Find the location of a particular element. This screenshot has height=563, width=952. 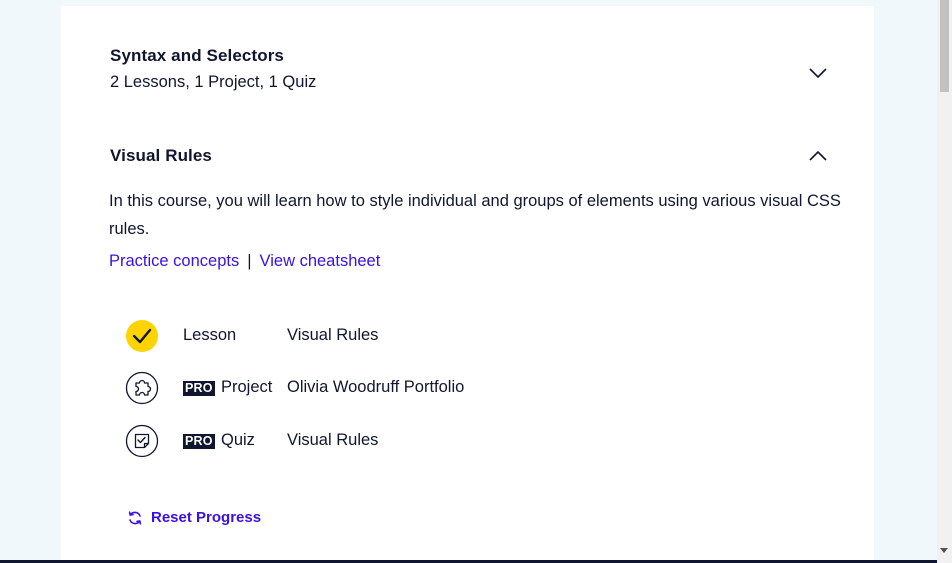

section-header-visual-rules: Visual Rules is located at coordinates (469, 158).